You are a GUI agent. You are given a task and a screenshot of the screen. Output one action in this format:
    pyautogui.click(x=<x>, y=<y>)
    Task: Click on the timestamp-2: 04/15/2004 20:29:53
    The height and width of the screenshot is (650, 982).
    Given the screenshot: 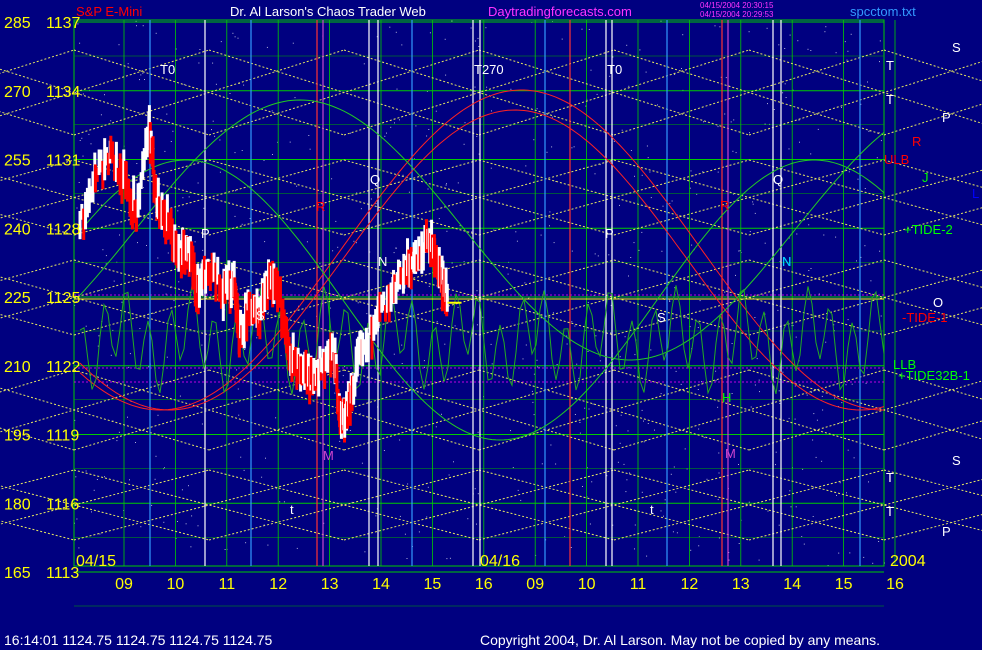 What is the action you would take?
    pyautogui.click(x=737, y=14)
    